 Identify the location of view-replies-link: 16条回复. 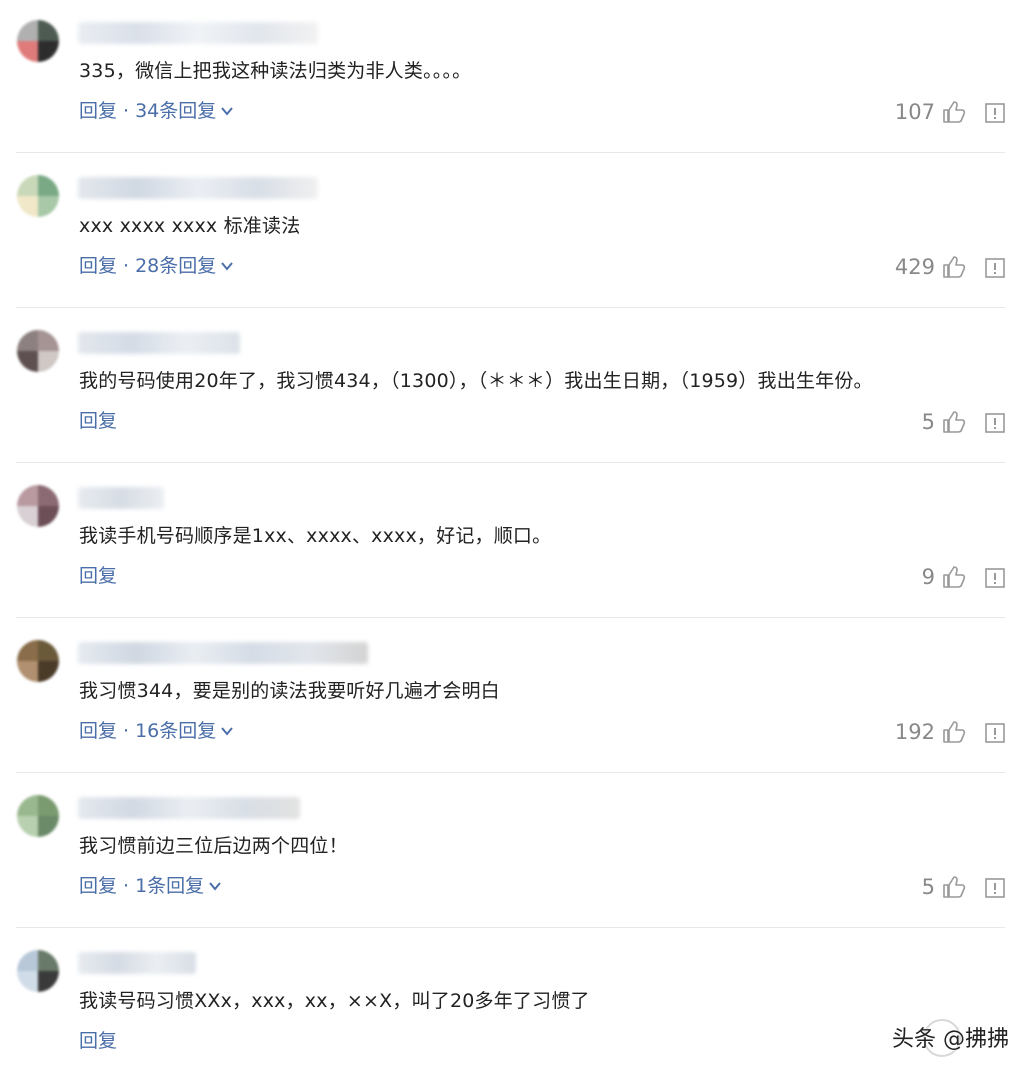
(175, 731).